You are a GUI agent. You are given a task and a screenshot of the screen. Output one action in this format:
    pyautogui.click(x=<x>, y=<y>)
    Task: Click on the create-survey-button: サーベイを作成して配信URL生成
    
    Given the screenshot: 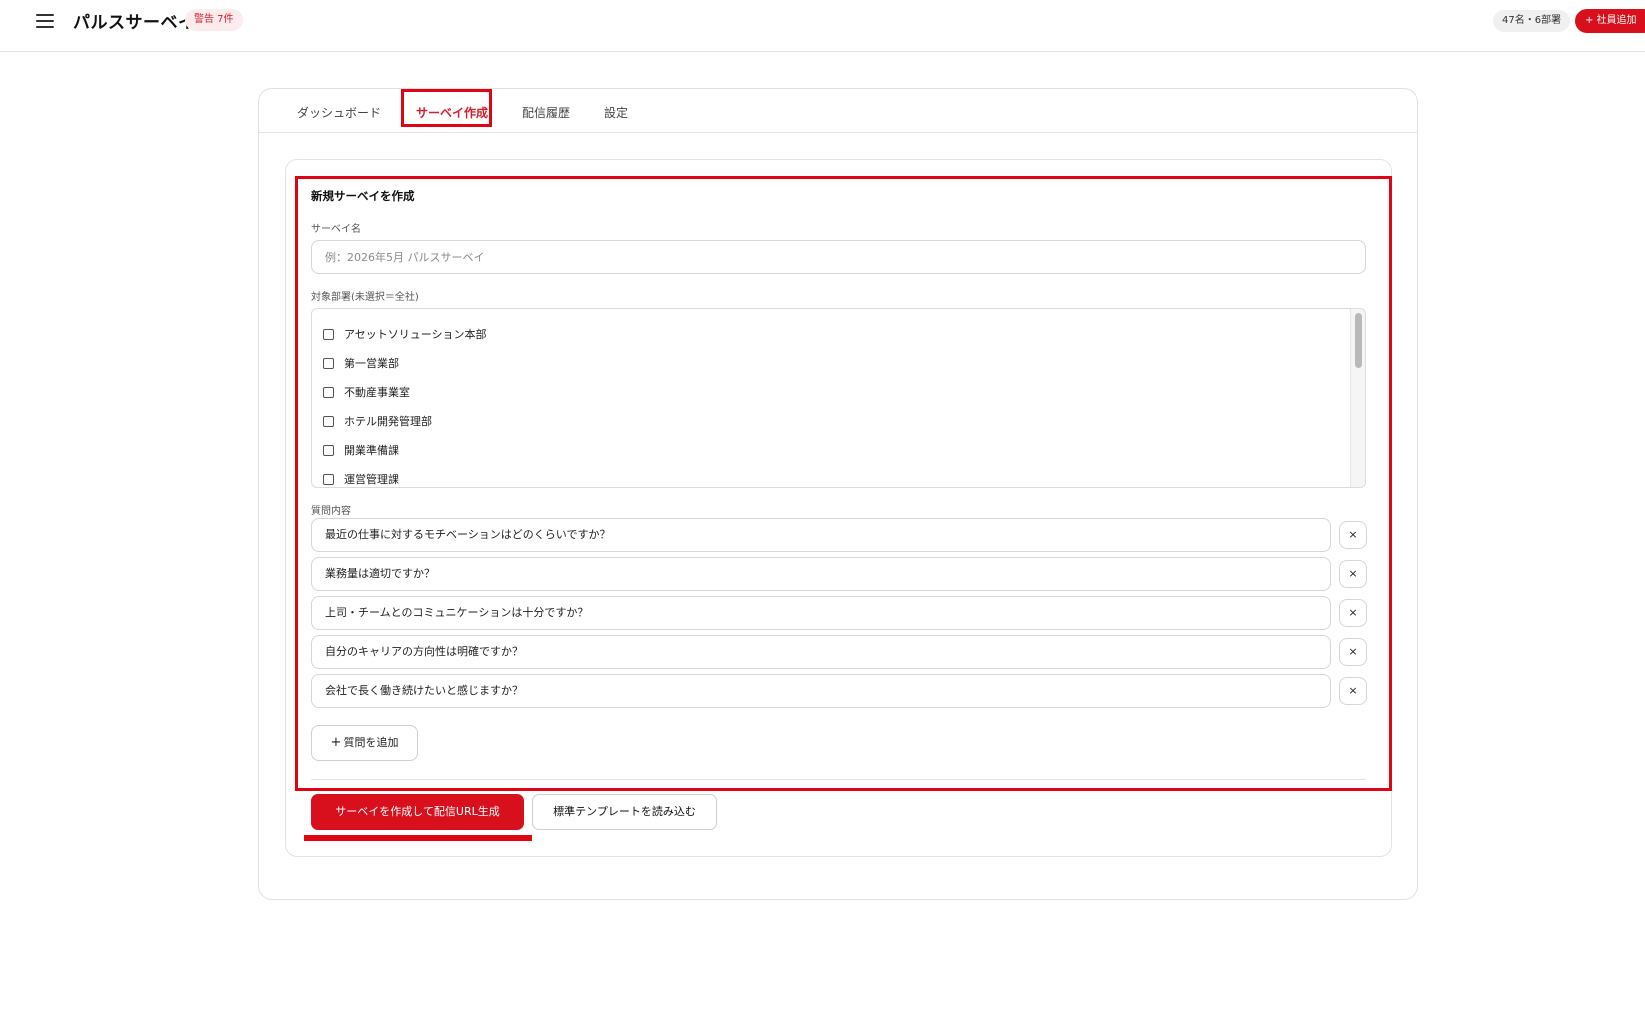 What is the action you would take?
    pyautogui.click(x=417, y=812)
    